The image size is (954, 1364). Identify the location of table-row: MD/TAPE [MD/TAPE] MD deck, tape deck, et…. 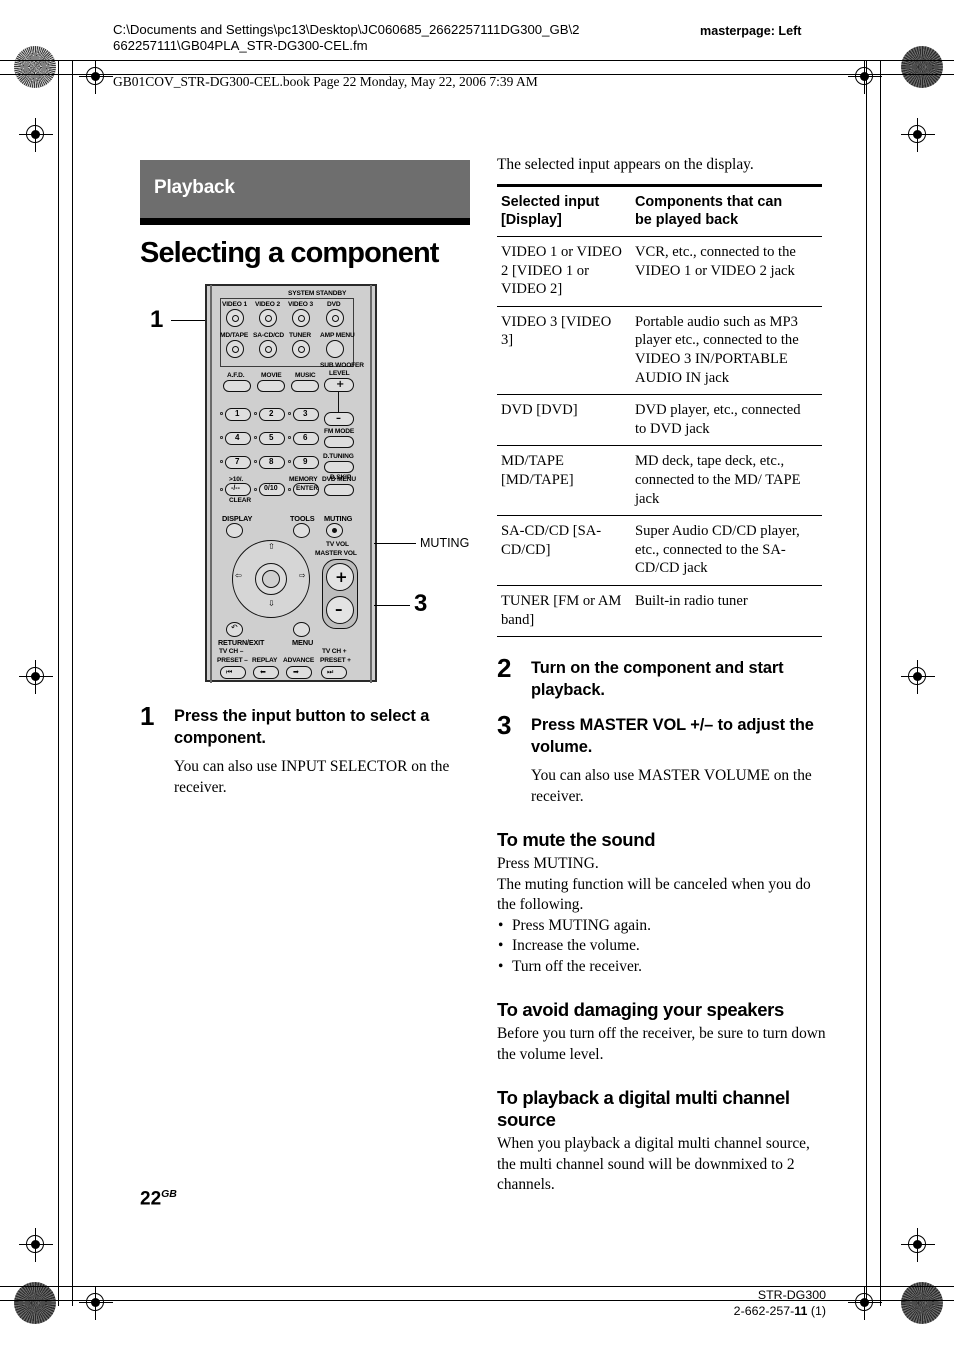
(659, 481).